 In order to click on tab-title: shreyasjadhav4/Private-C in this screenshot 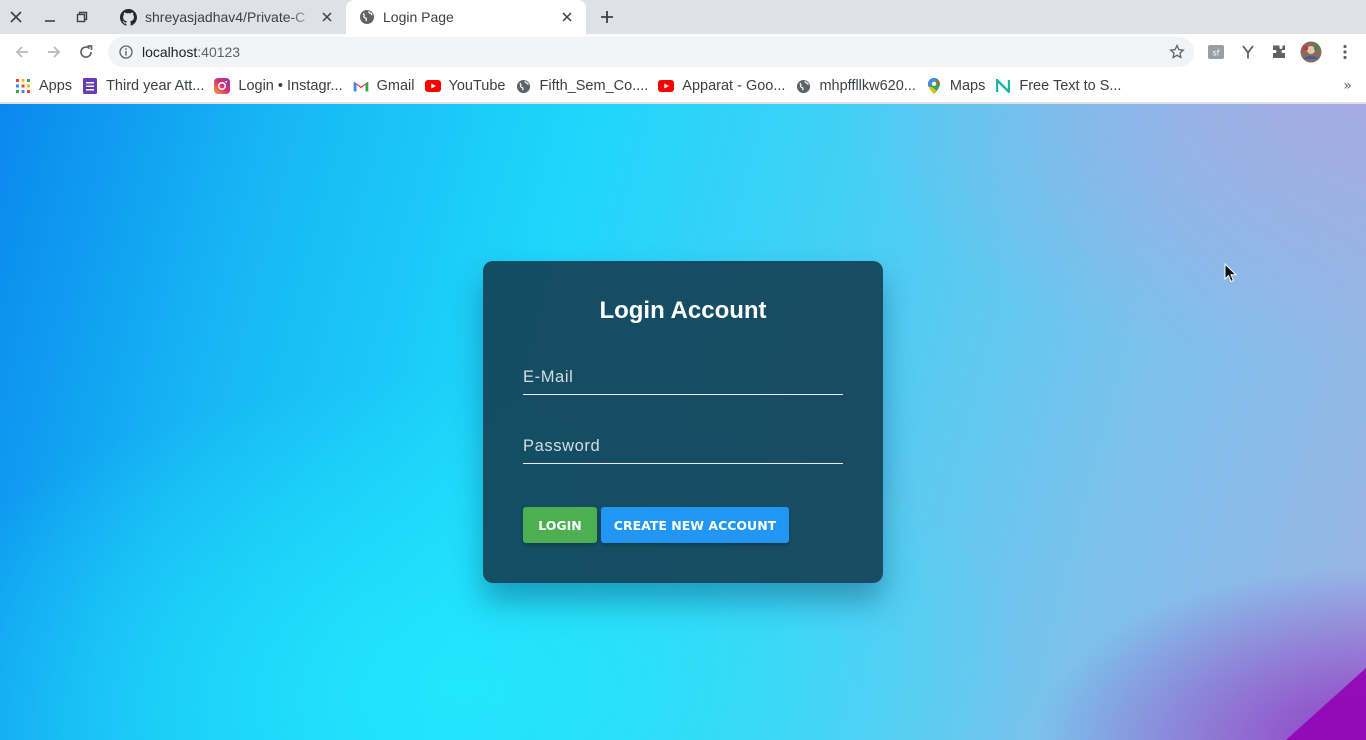, I will do `click(225, 17)`.